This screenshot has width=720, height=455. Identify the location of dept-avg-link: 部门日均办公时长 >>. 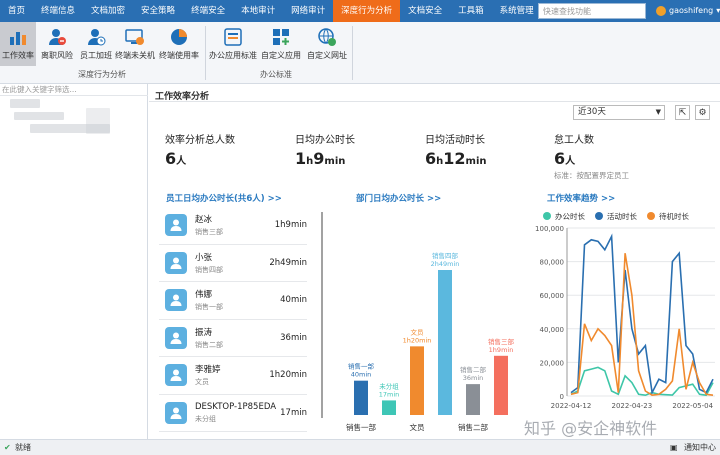
(398, 198).